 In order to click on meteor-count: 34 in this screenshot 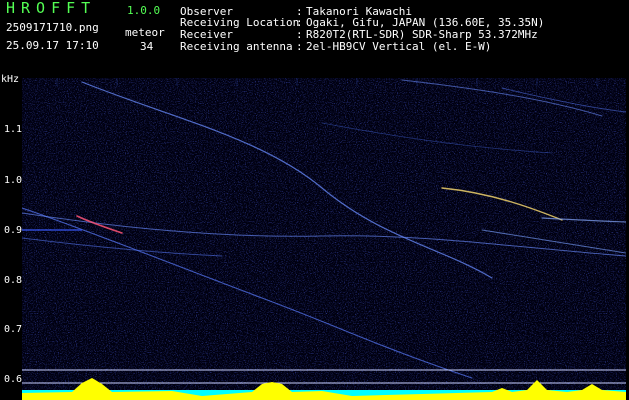, I will do `click(147, 46)`.